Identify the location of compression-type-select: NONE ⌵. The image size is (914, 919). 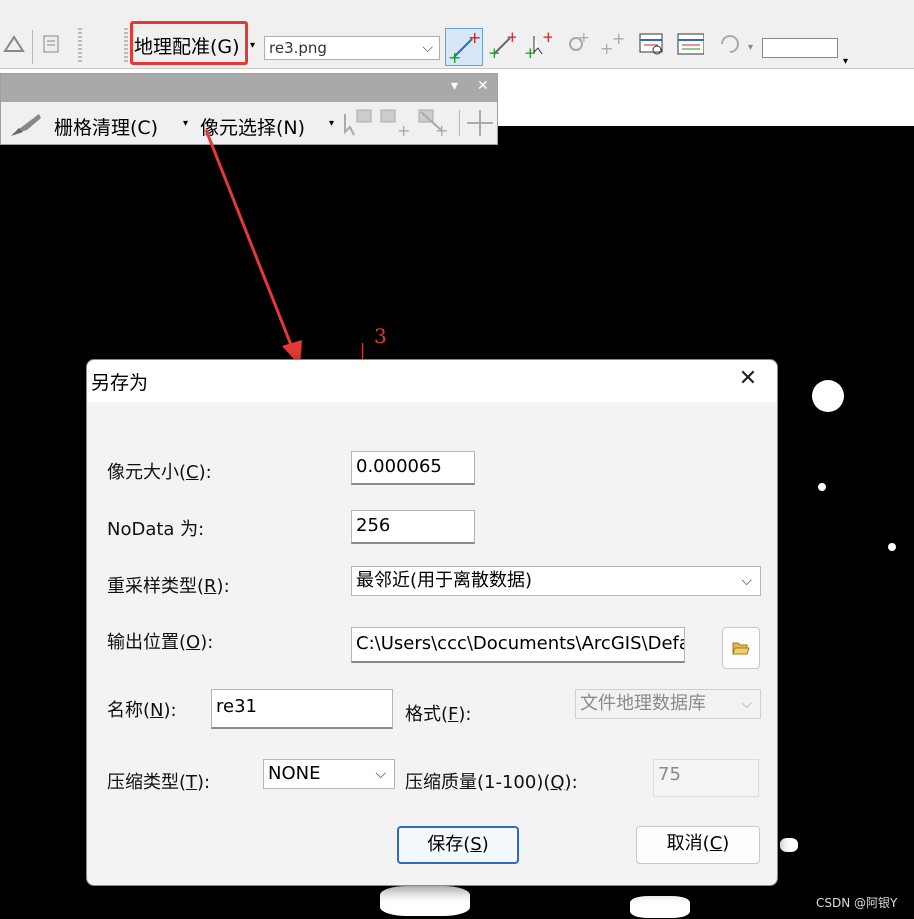
(329, 774).